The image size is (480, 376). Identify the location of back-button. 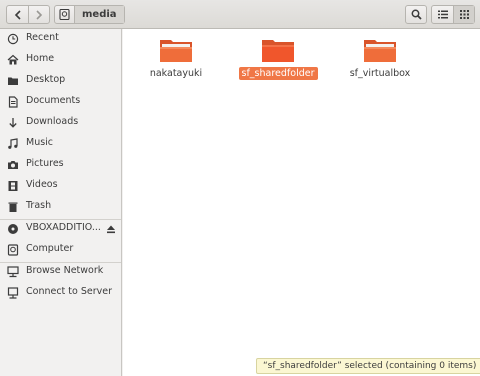
(17, 14).